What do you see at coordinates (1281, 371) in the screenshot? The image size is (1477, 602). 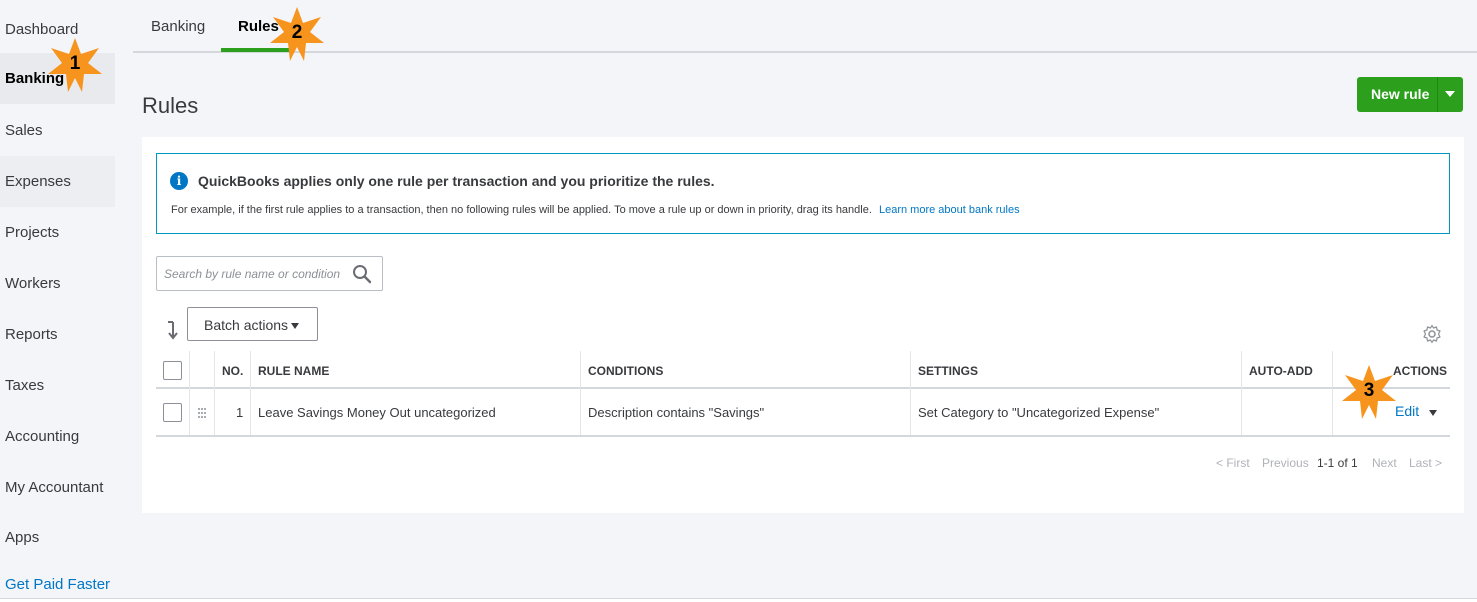 I see `header-auto-add: AUTO-ADD` at bounding box center [1281, 371].